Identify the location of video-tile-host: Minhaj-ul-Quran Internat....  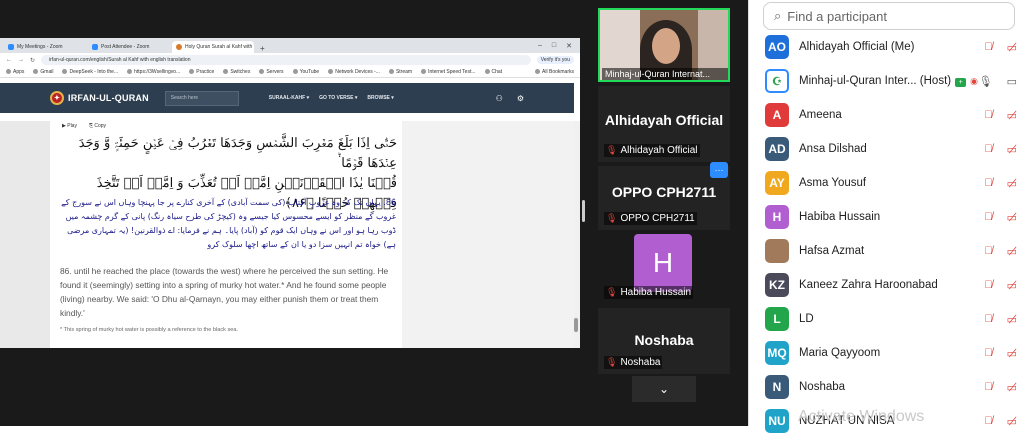
(664, 45).